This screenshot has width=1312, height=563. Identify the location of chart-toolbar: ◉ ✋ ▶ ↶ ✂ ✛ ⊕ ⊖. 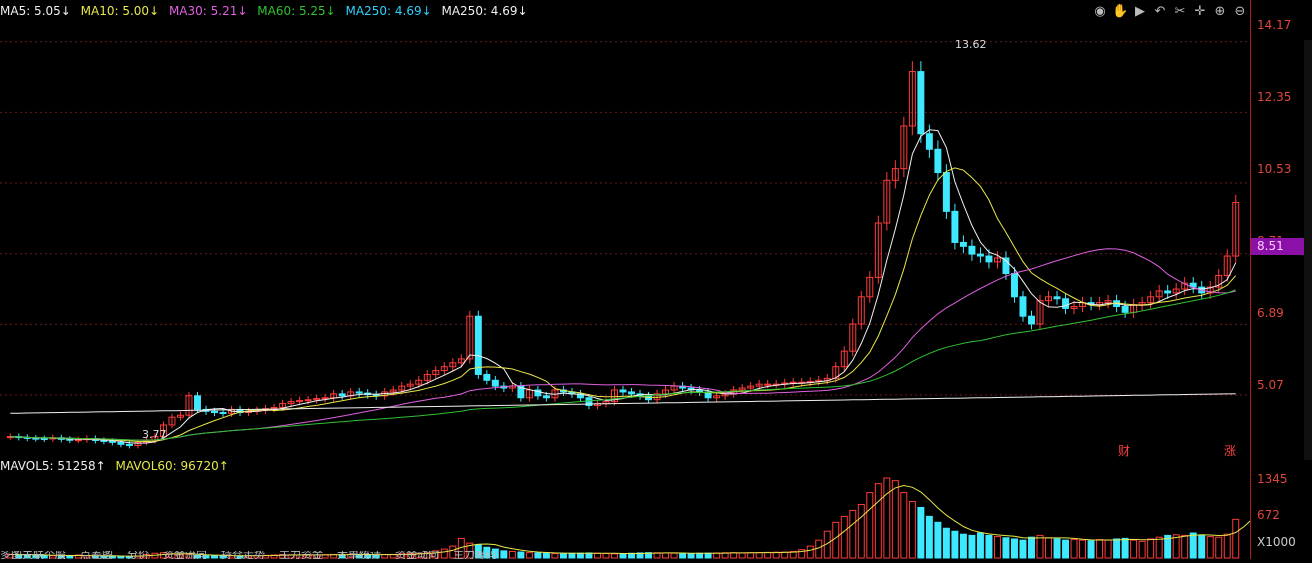
(1170, 13).